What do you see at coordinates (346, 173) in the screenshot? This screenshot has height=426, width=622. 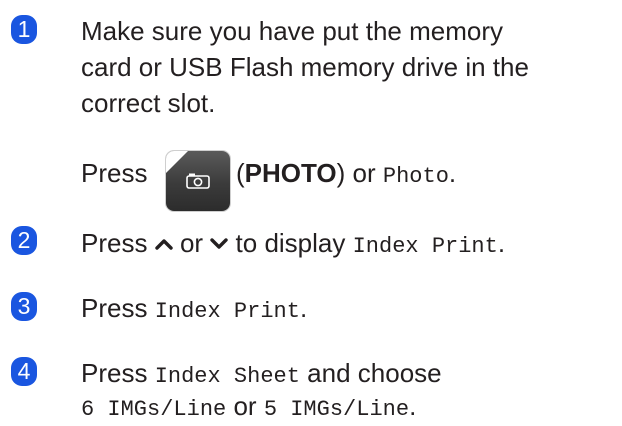 I see `step-1-press-tail: (PHOTO) or Photo.` at bounding box center [346, 173].